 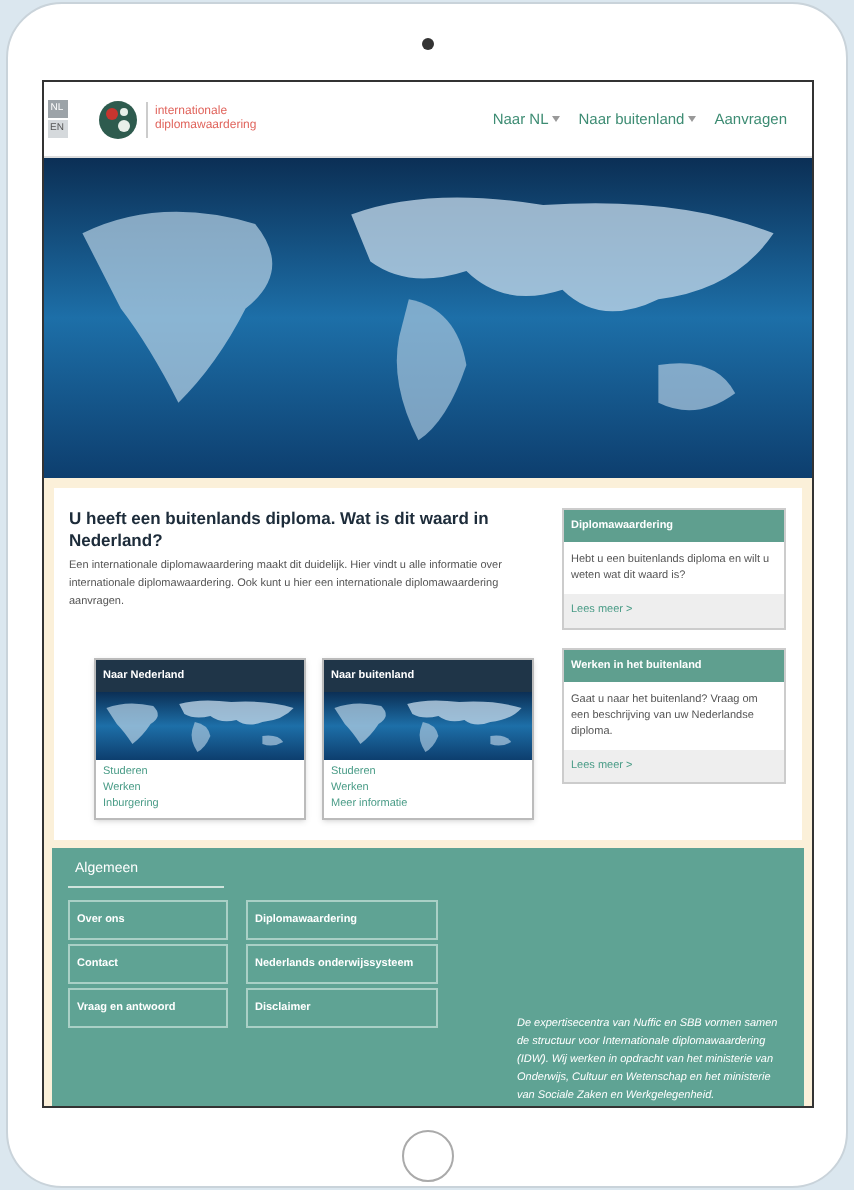 I want to click on home-button, so click(x=427, y=1156).